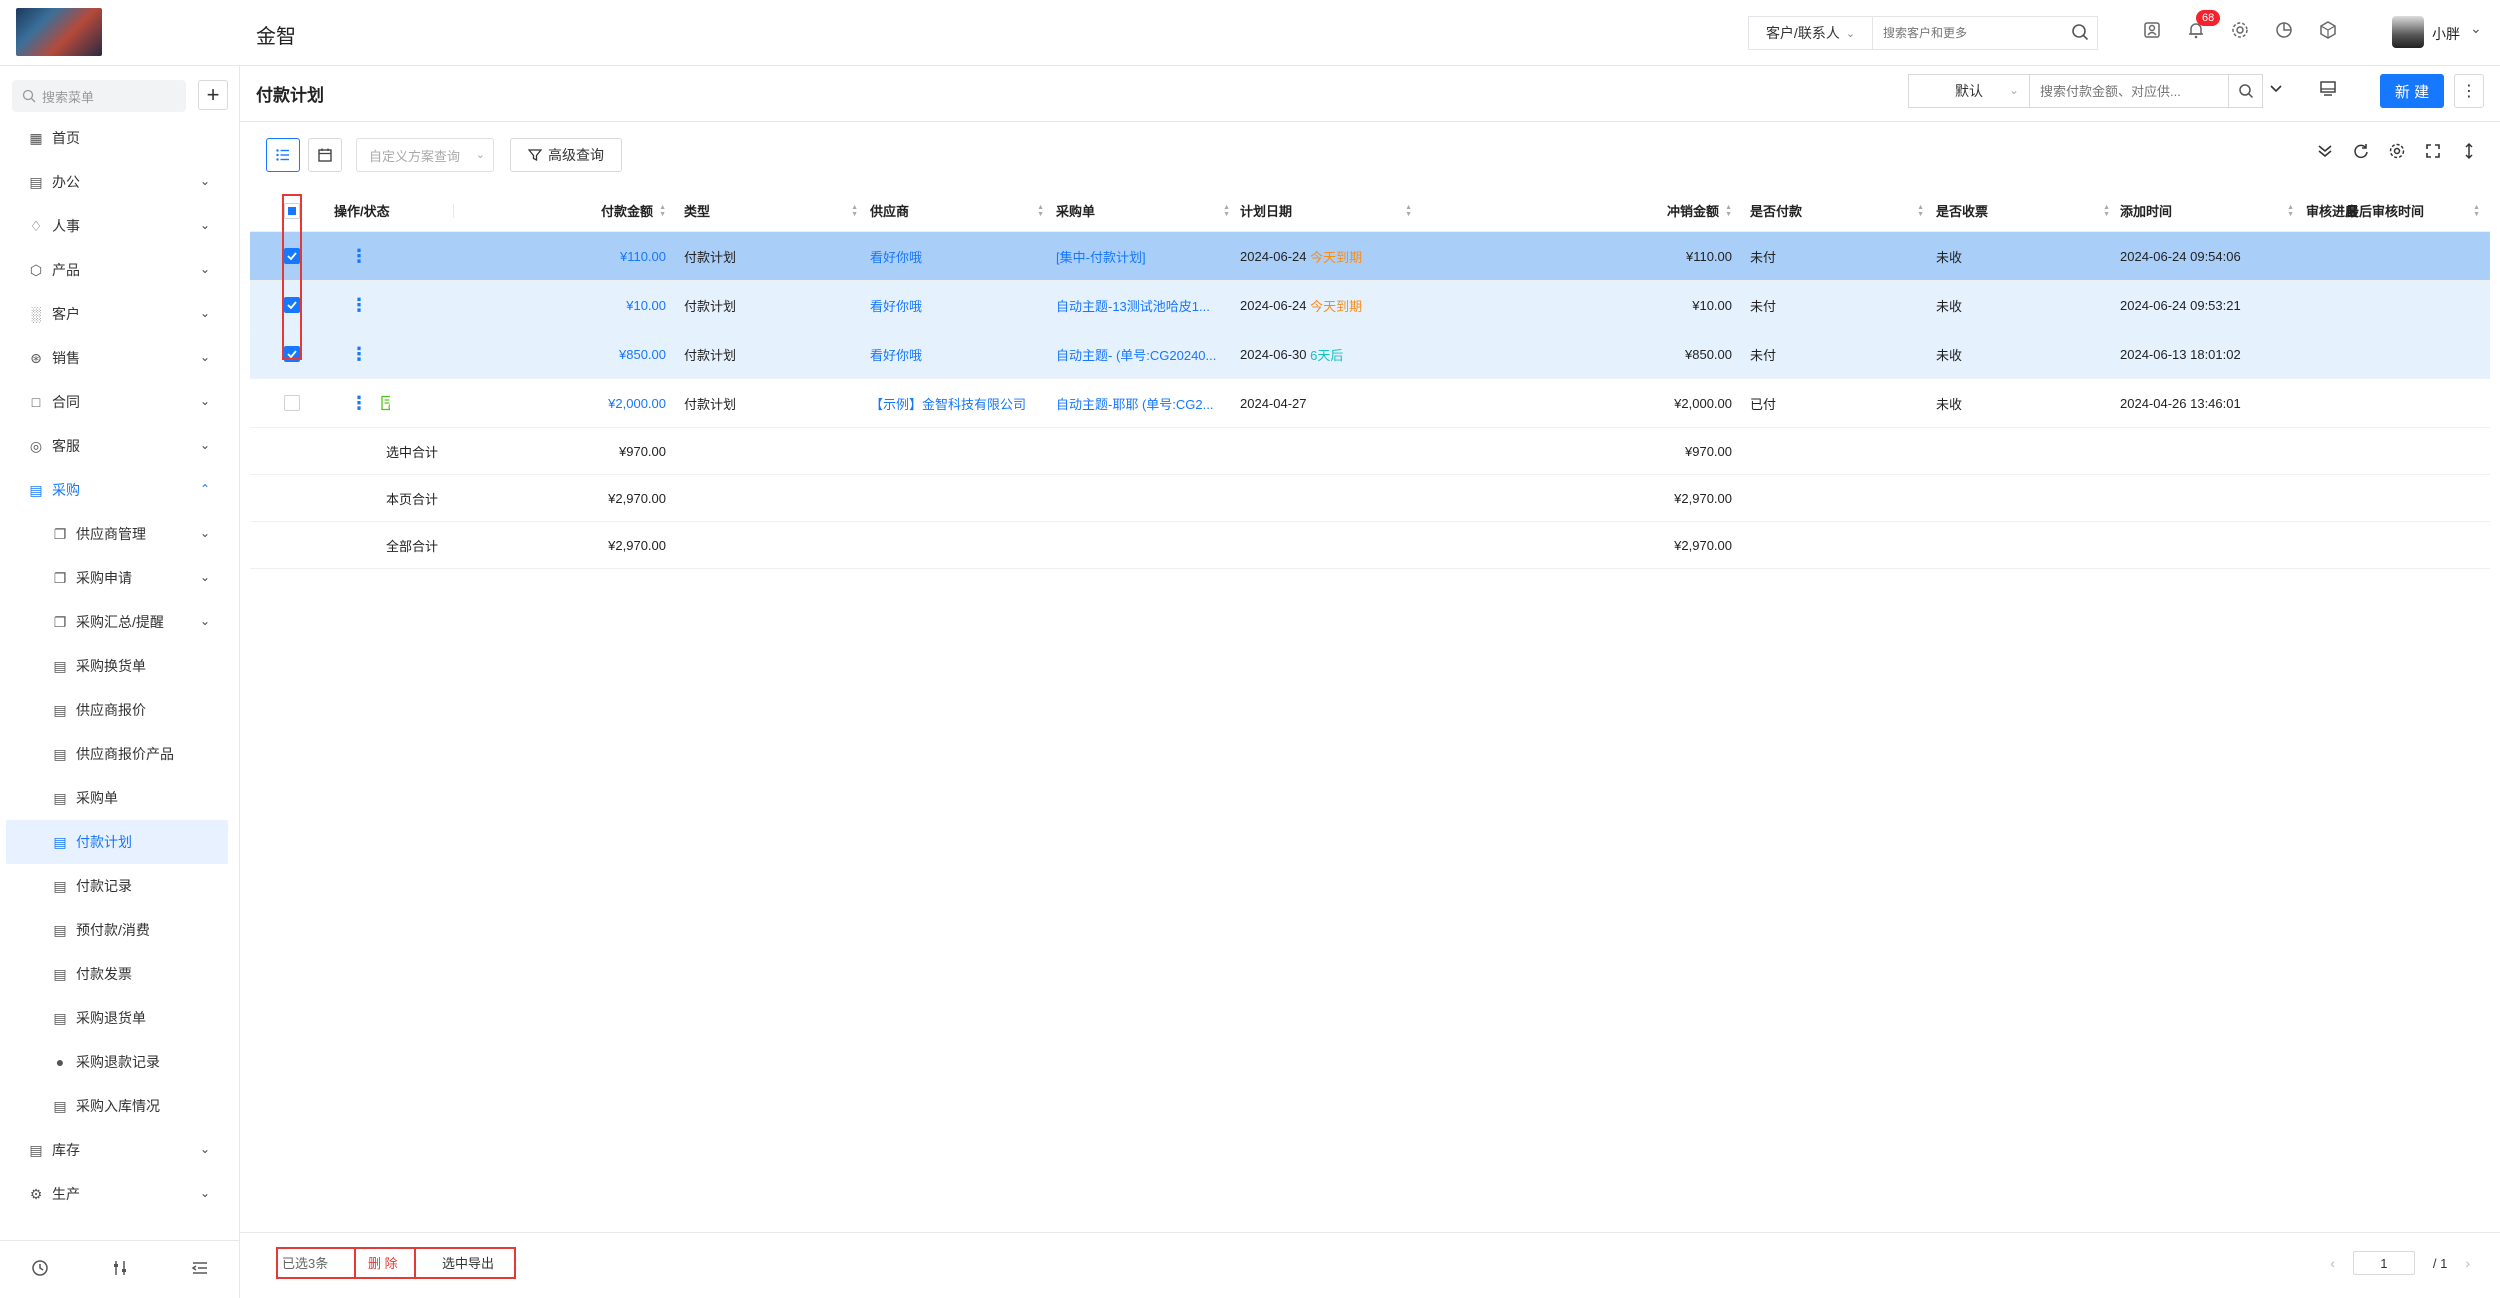 This screenshot has height=1298, width=2500. Describe the element at coordinates (120, 1150) in the screenshot. I see `sidebar-item-warehouse: ▤ 库存 ⌄` at that location.